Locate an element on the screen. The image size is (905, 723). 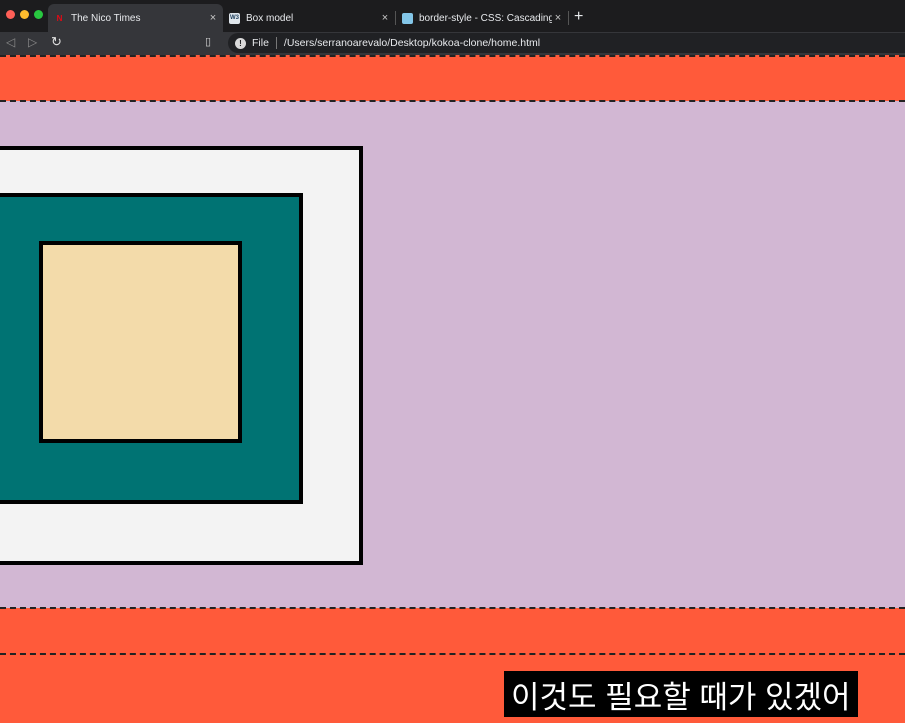
maximize-window-button is located at coordinates (38, 14).